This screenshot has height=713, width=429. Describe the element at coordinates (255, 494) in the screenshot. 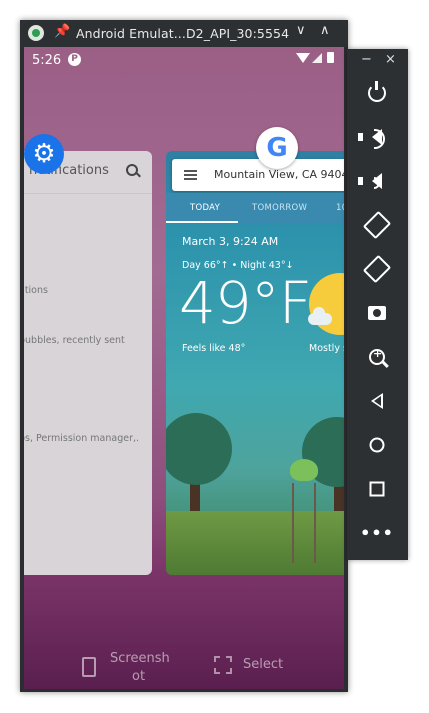

I see `weather-illustration` at that location.